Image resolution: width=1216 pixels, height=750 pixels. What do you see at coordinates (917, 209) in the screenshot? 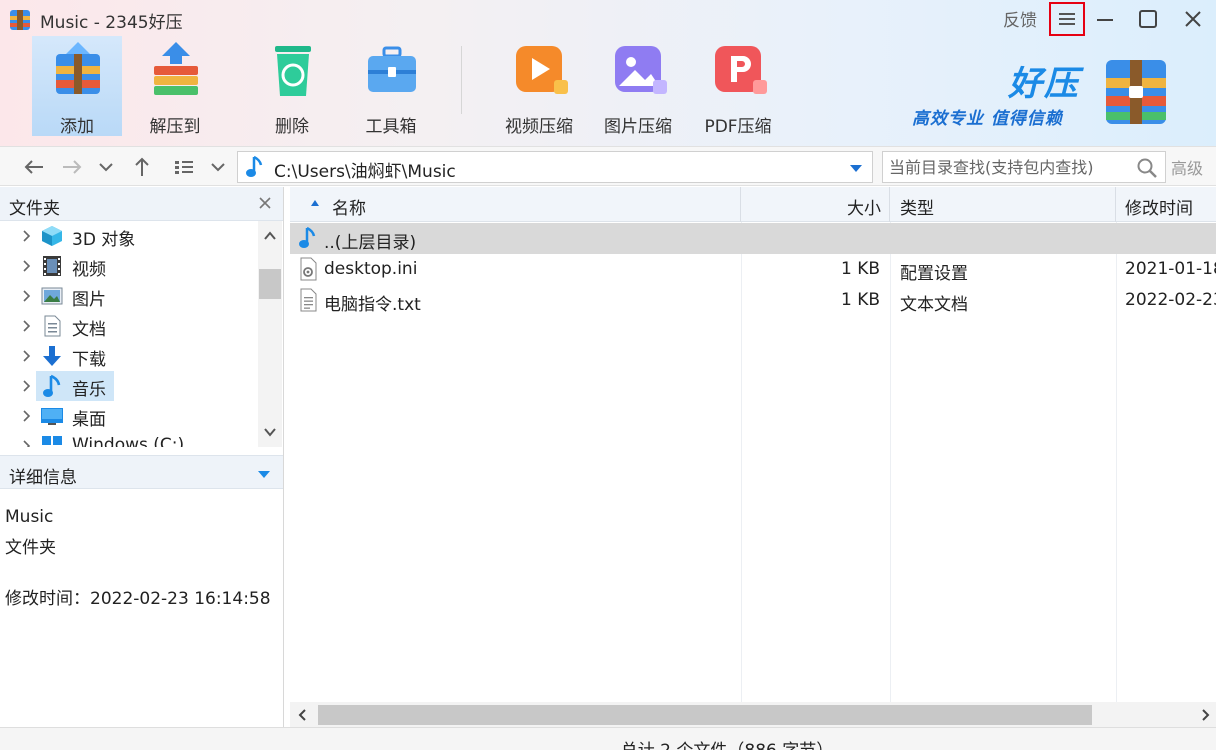
I see `column-type-label: 类型` at bounding box center [917, 209].